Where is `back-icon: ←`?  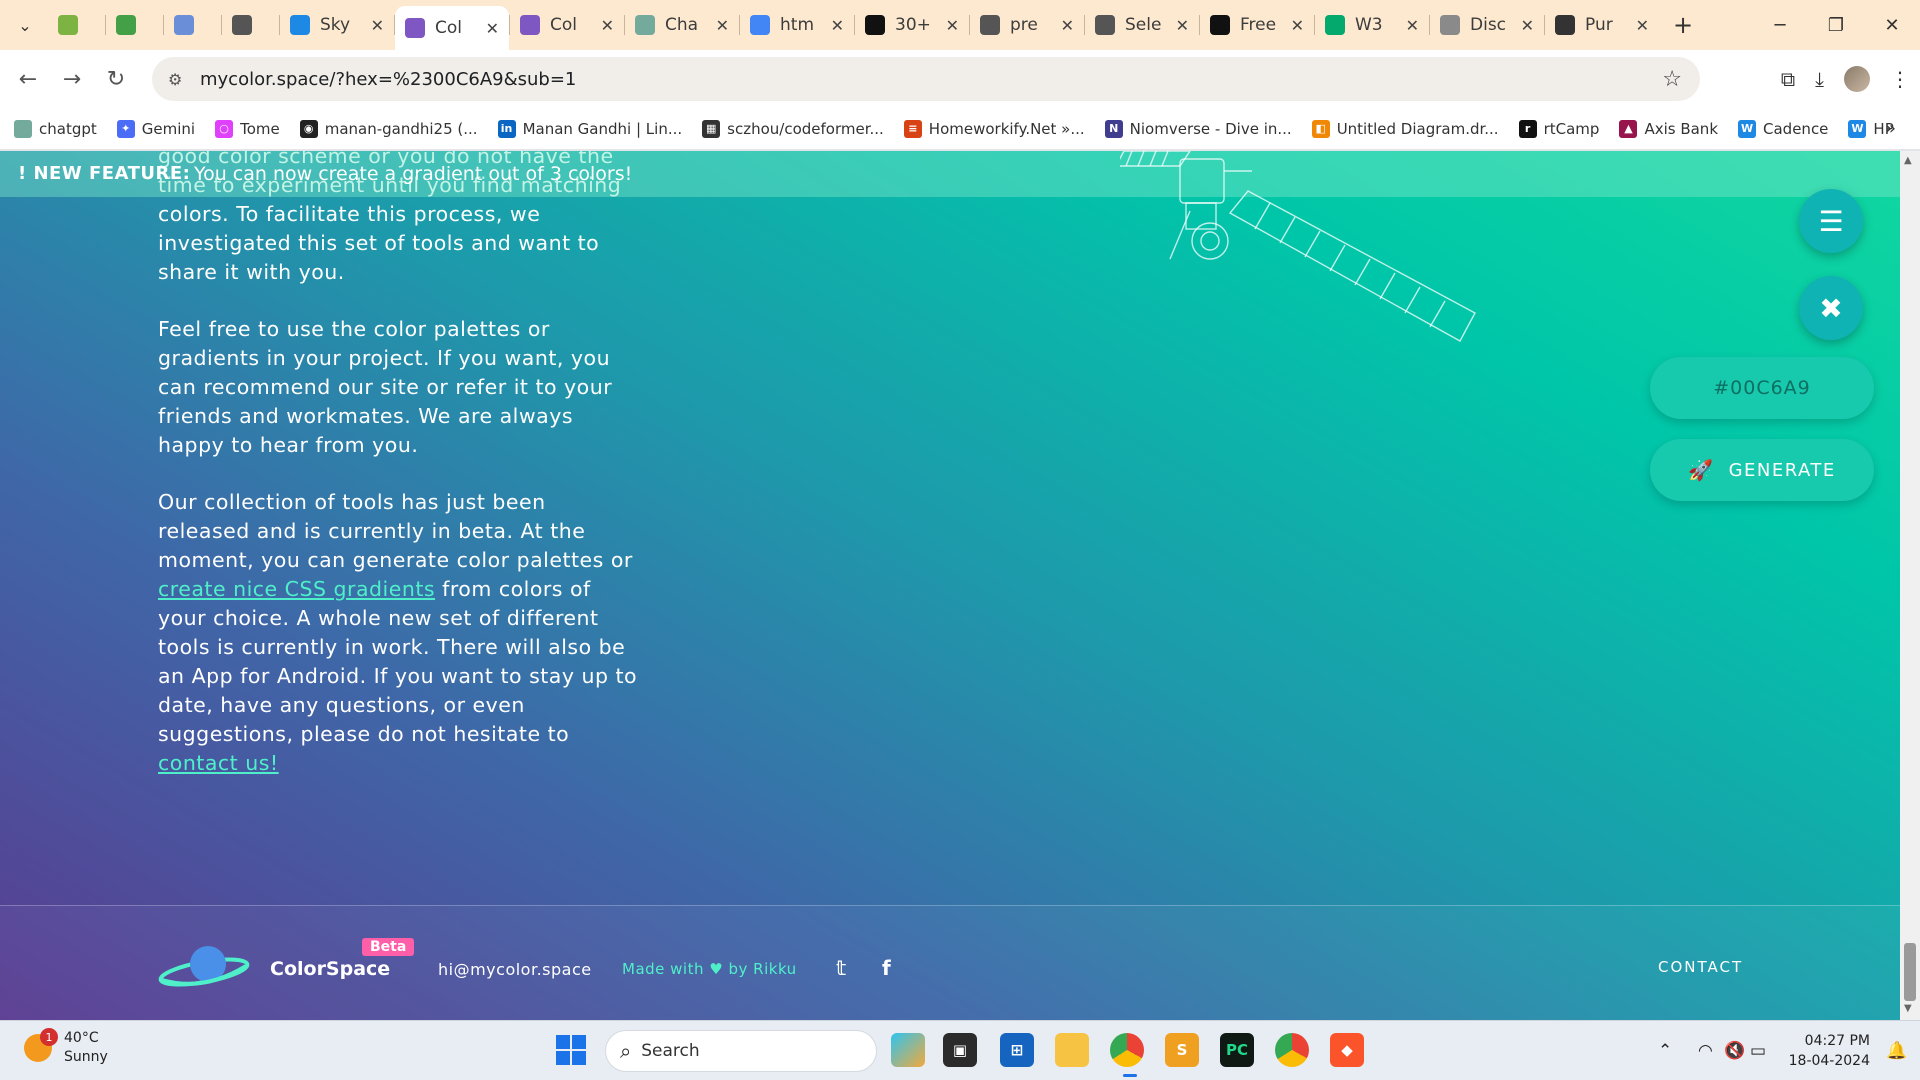 back-icon: ← is located at coordinates (28, 79).